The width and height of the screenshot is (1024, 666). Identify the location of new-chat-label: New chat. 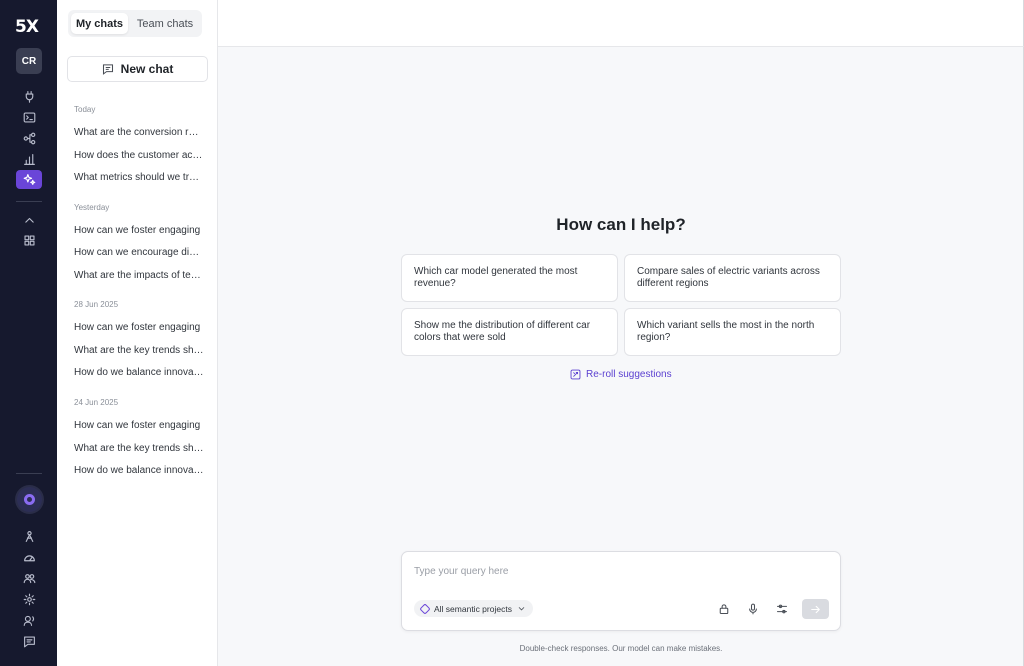
(147, 69).